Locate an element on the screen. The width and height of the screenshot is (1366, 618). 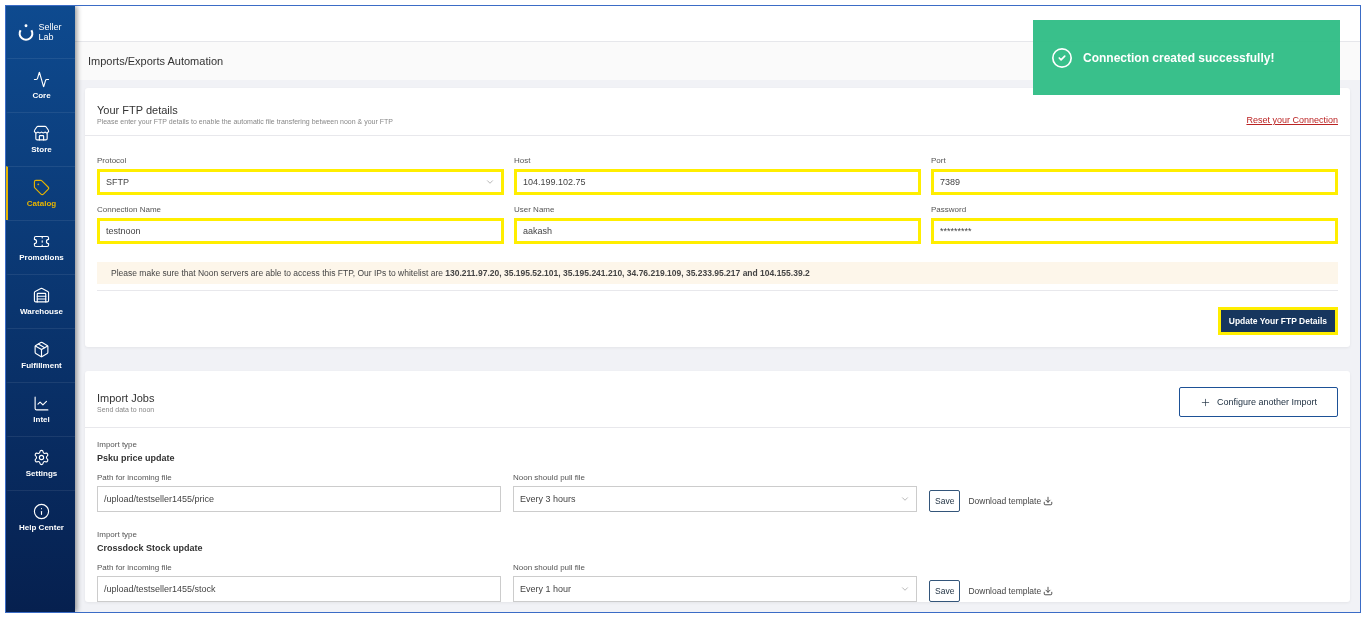
import-type: Psku price update is located at coordinates (136, 458).